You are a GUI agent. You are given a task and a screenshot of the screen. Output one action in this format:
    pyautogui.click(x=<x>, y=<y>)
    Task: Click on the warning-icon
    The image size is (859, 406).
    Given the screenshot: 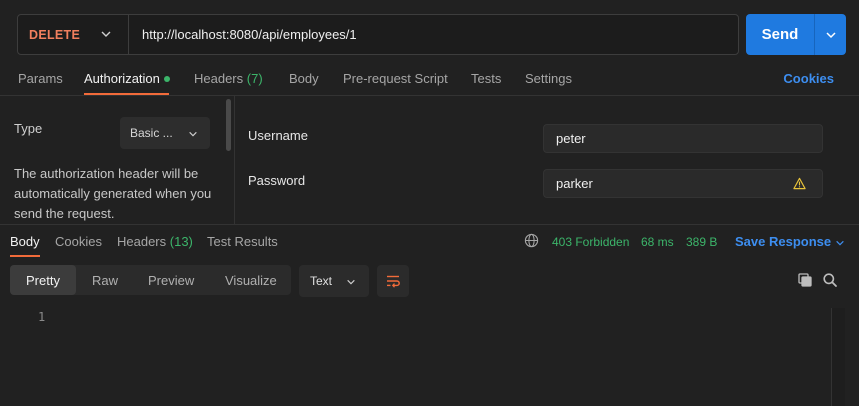 What is the action you would take?
    pyautogui.click(x=799, y=183)
    